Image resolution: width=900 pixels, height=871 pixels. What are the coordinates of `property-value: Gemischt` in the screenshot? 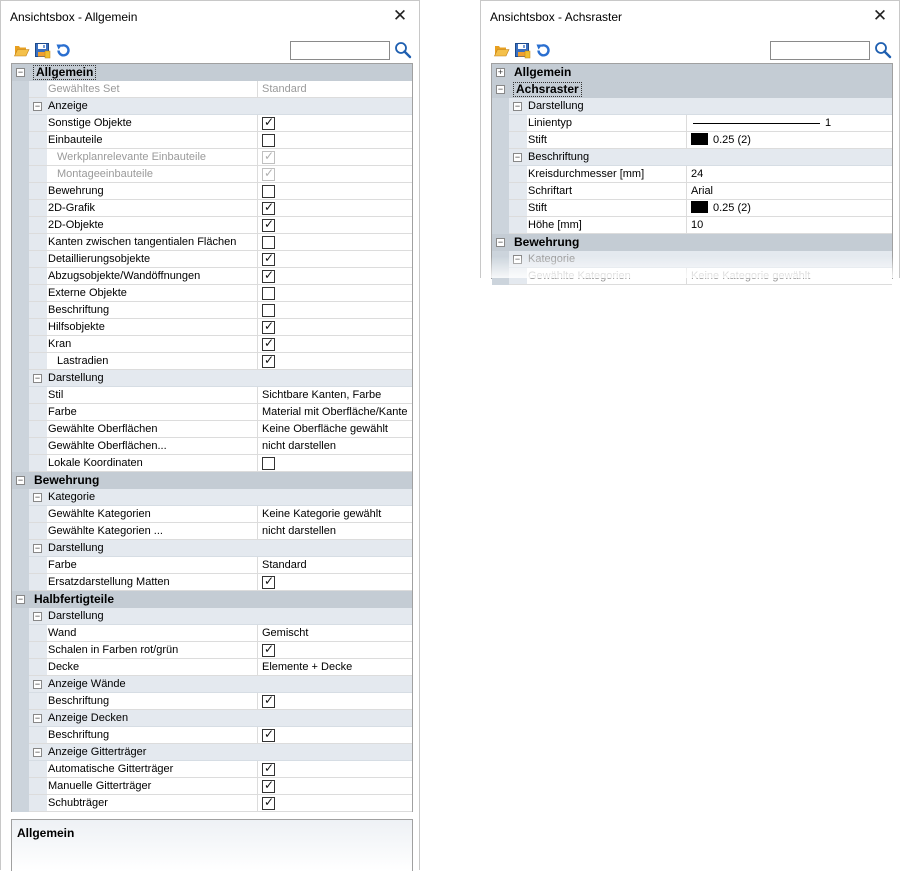 It's located at (335, 633).